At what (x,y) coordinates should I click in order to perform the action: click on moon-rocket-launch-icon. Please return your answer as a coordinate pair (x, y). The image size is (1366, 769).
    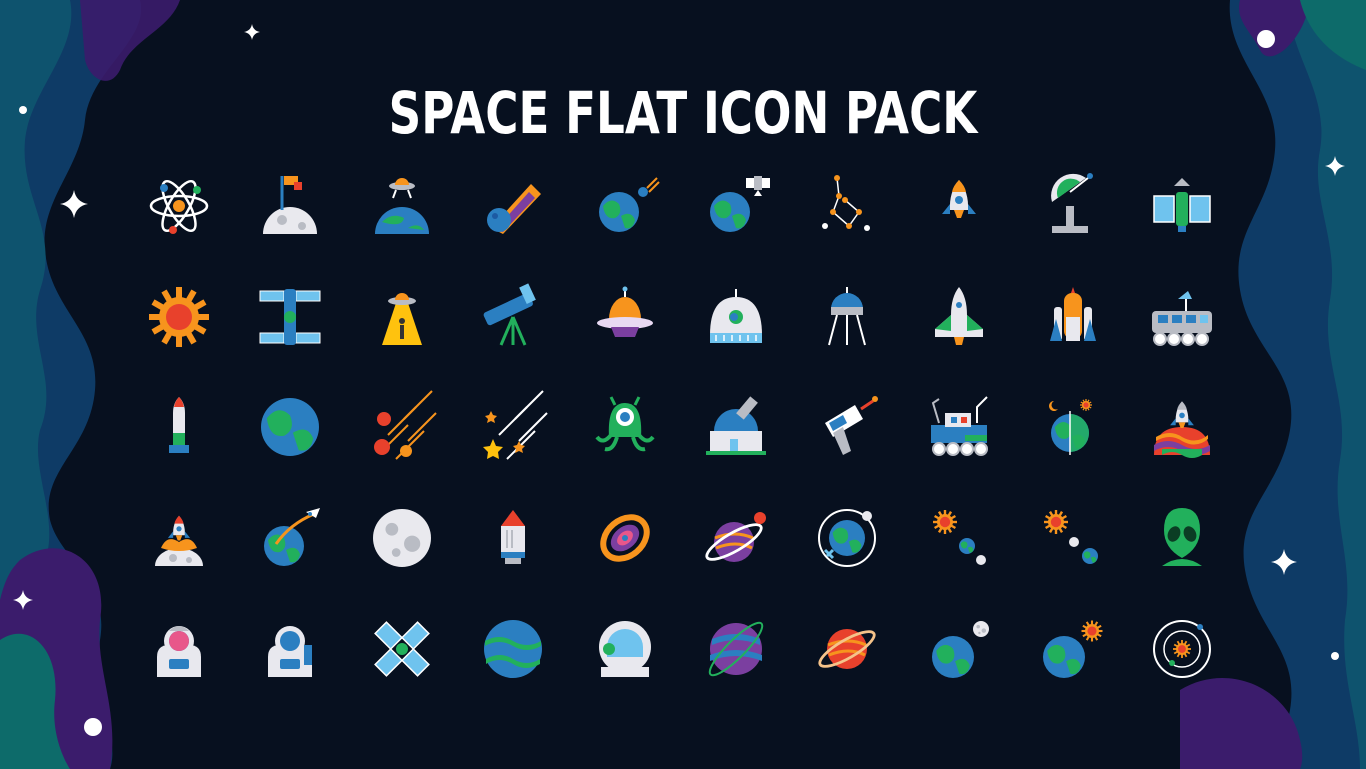
    Looking at the image, I should click on (179, 540).